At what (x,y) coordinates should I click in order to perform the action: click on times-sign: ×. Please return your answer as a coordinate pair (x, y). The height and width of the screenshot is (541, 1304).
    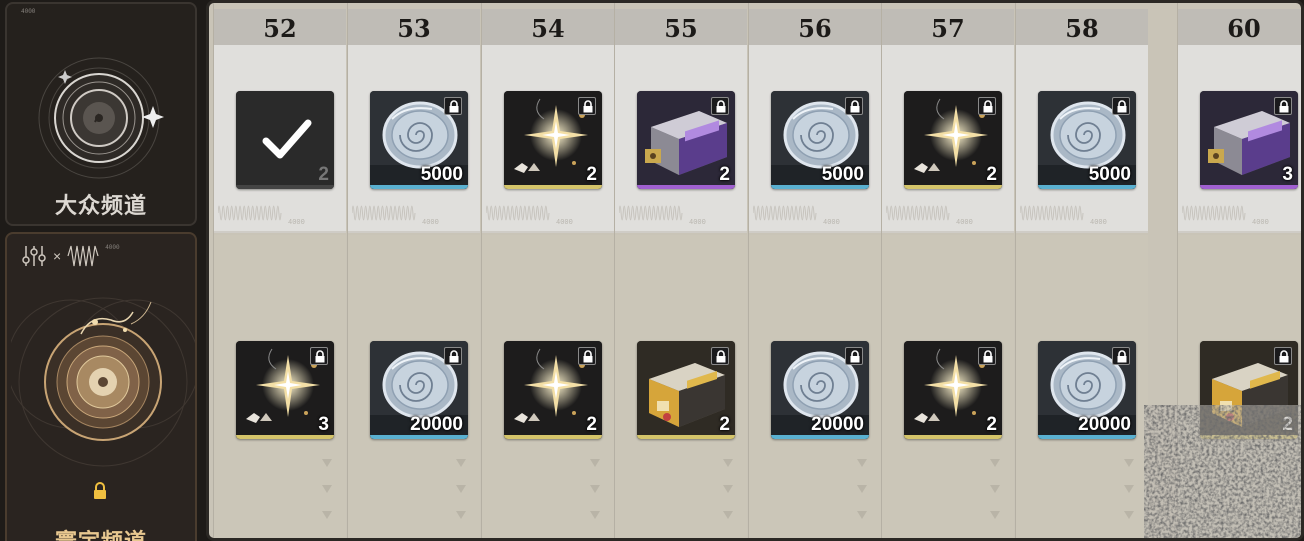
    Looking at the image, I should click on (57, 256).